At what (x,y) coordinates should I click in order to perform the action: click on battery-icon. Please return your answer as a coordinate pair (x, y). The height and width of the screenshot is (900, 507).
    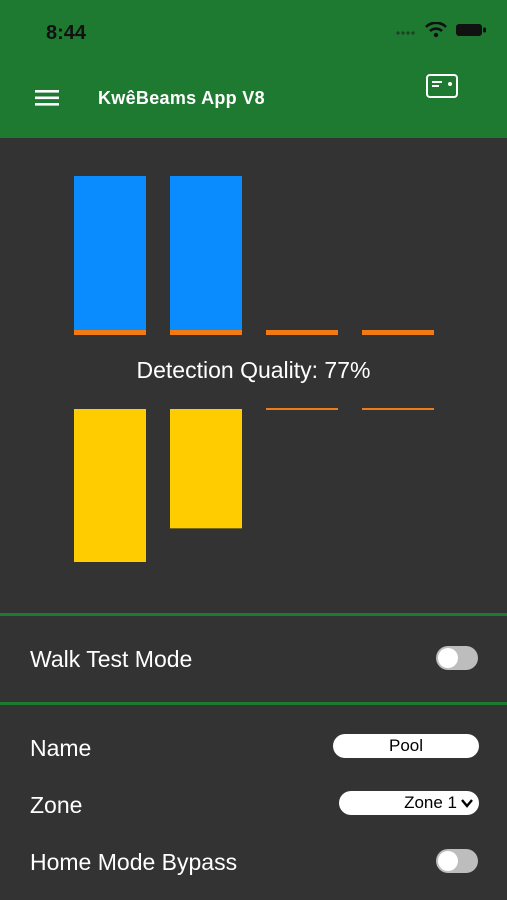
    Looking at the image, I should click on (471, 32).